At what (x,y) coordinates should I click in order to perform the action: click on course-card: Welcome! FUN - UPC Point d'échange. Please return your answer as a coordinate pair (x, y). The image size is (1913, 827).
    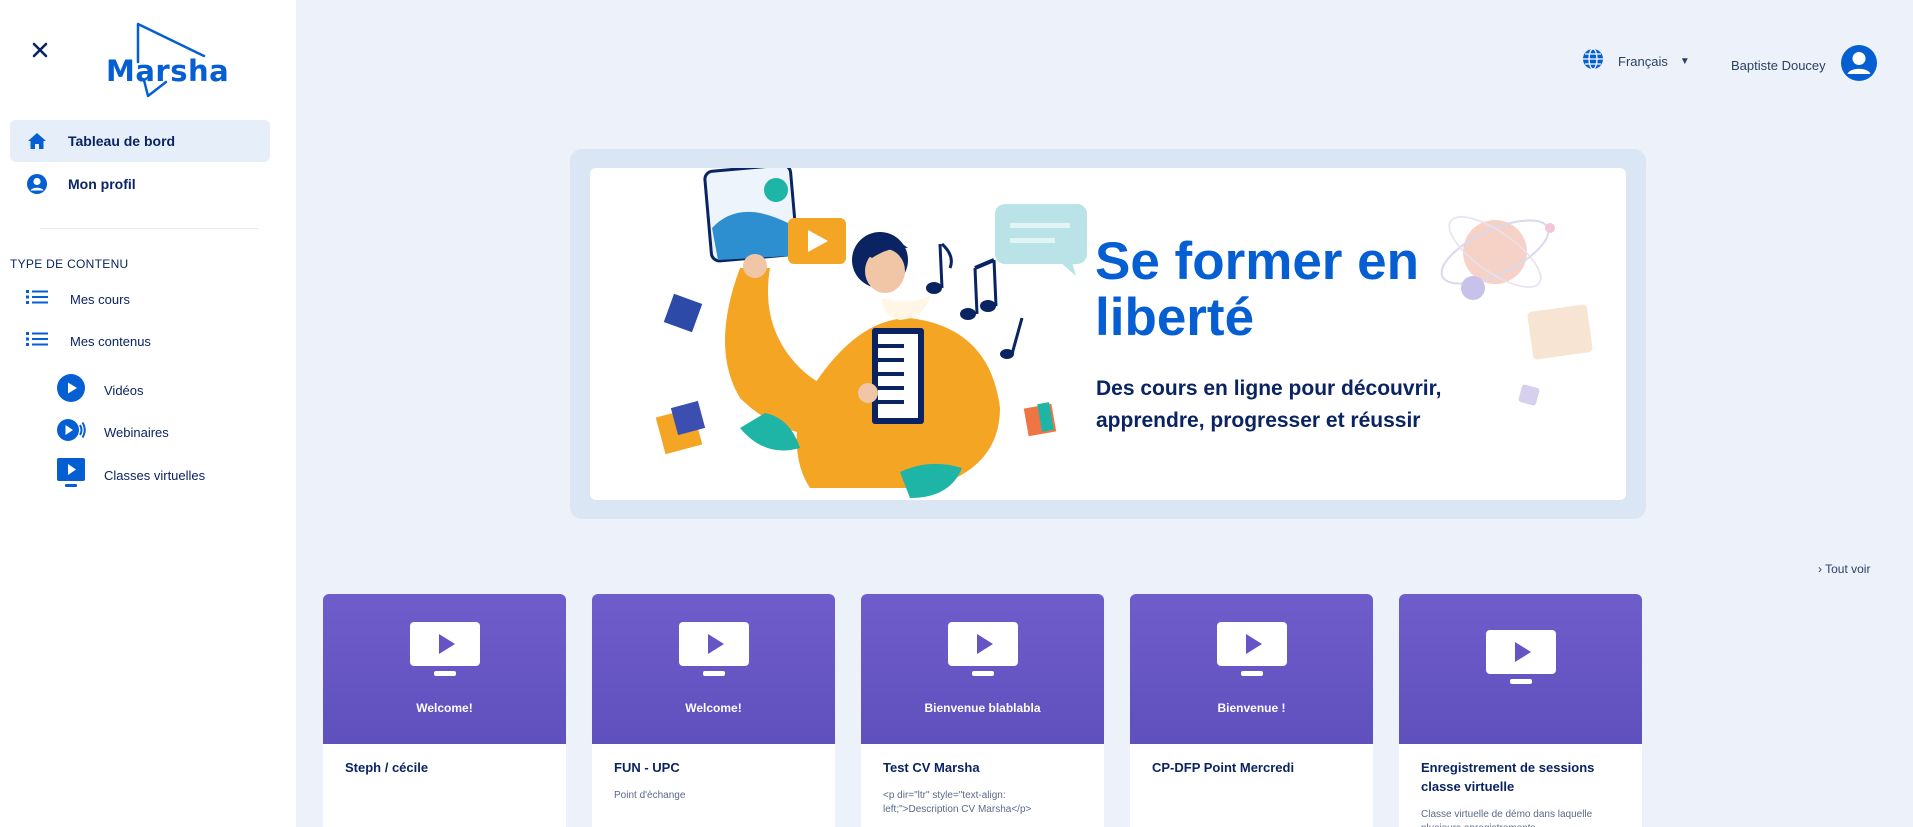
    Looking at the image, I should click on (713, 710).